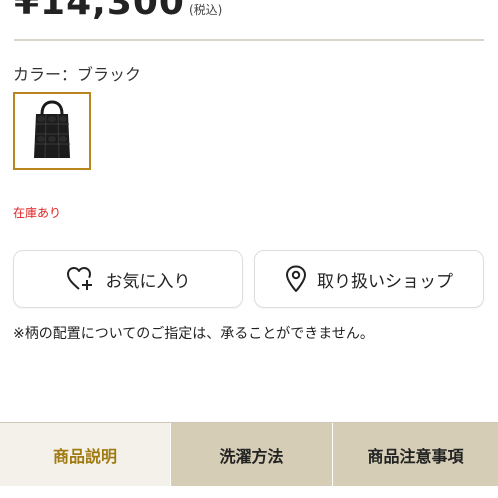 Image resolution: width=498 pixels, height=498 pixels. I want to click on tab-label: 洗濯方法, so click(251, 456).